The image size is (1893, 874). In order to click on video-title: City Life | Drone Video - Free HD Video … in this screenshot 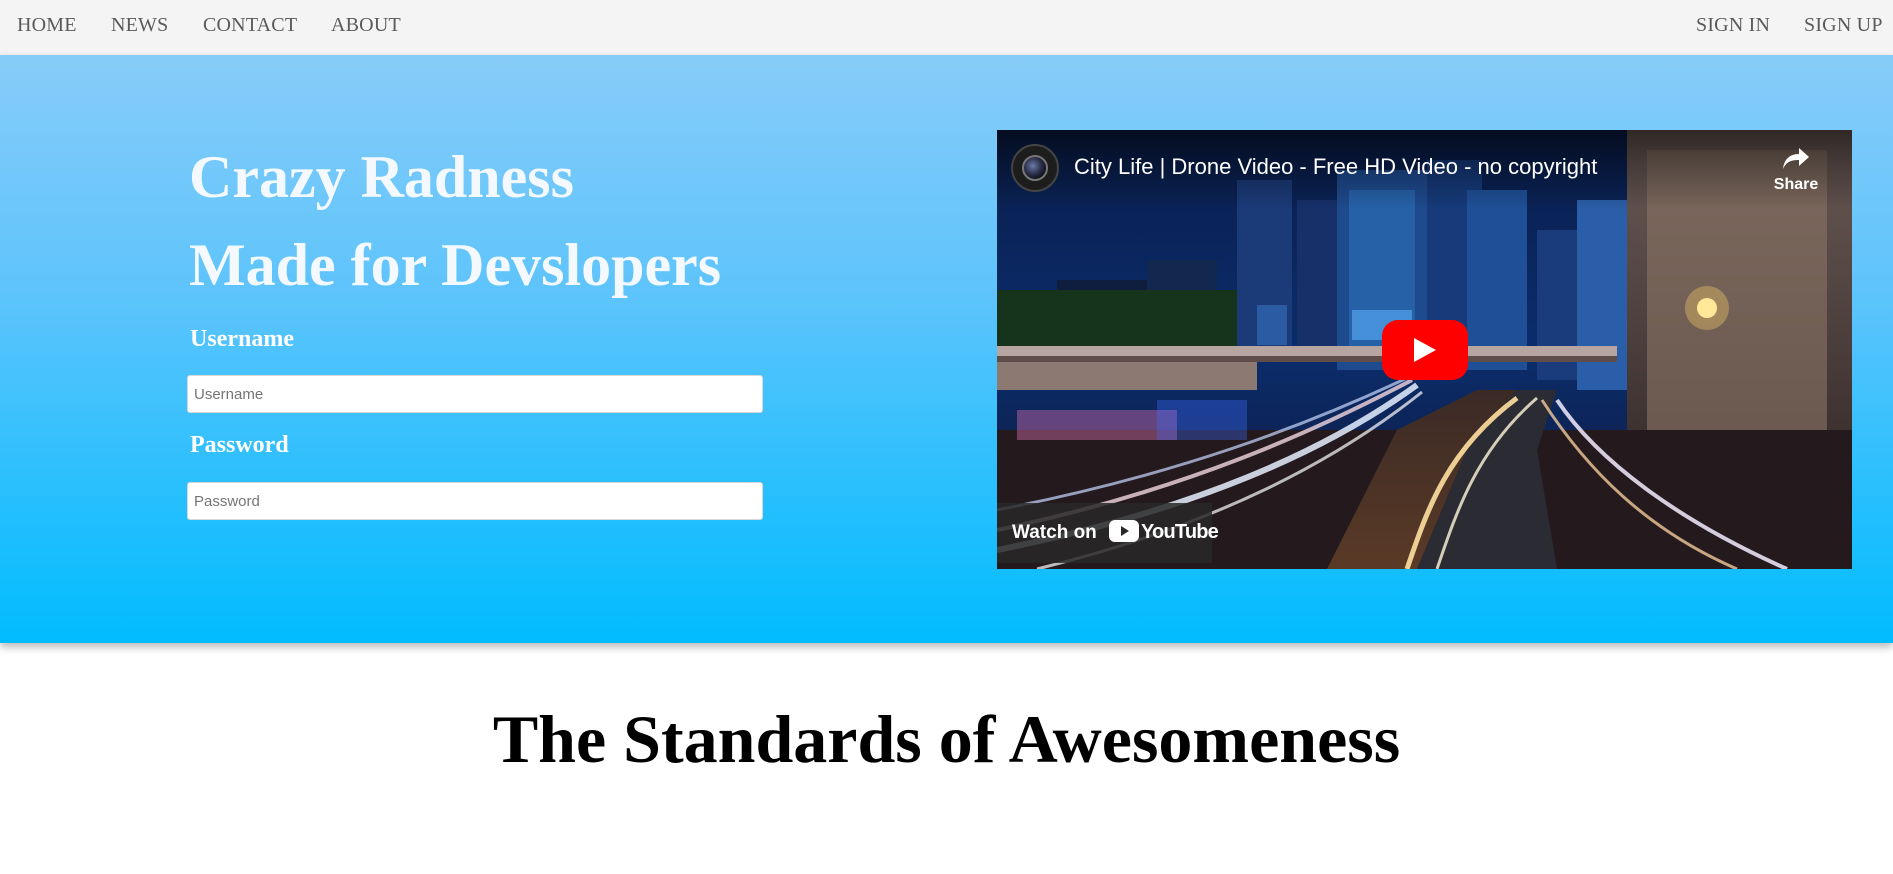, I will do `click(1335, 167)`.